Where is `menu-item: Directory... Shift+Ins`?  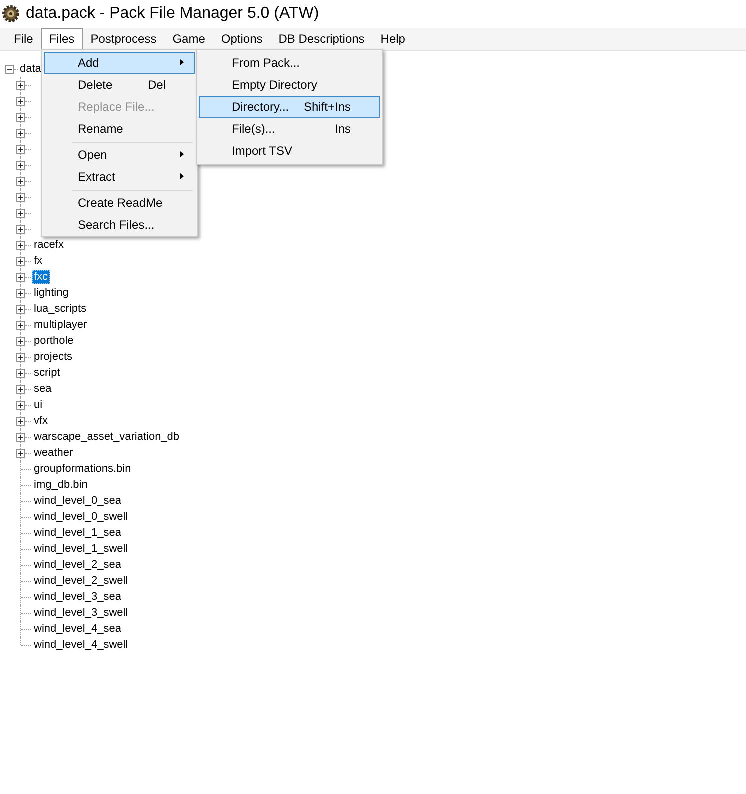 menu-item: Directory... Shift+Ins is located at coordinates (289, 107).